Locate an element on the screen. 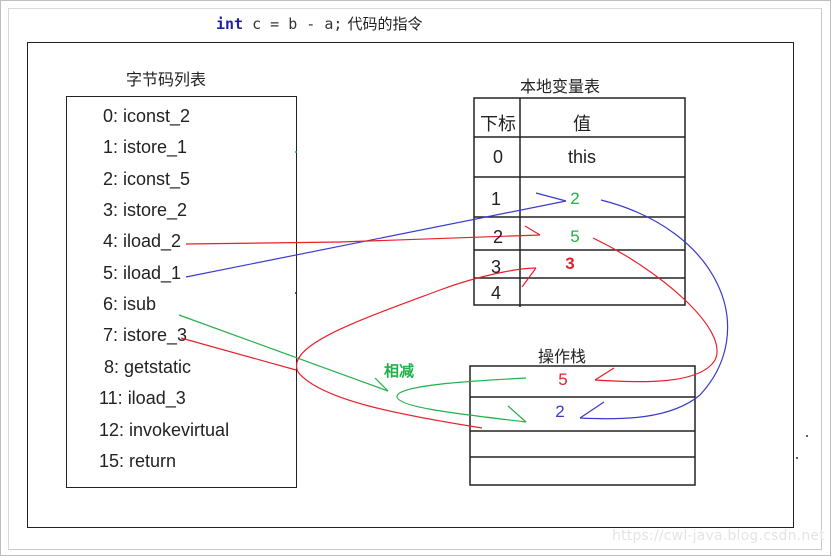 The height and width of the screenshot is (556, 831). table-cell-index: 0 is located at coordinates (497, 157).